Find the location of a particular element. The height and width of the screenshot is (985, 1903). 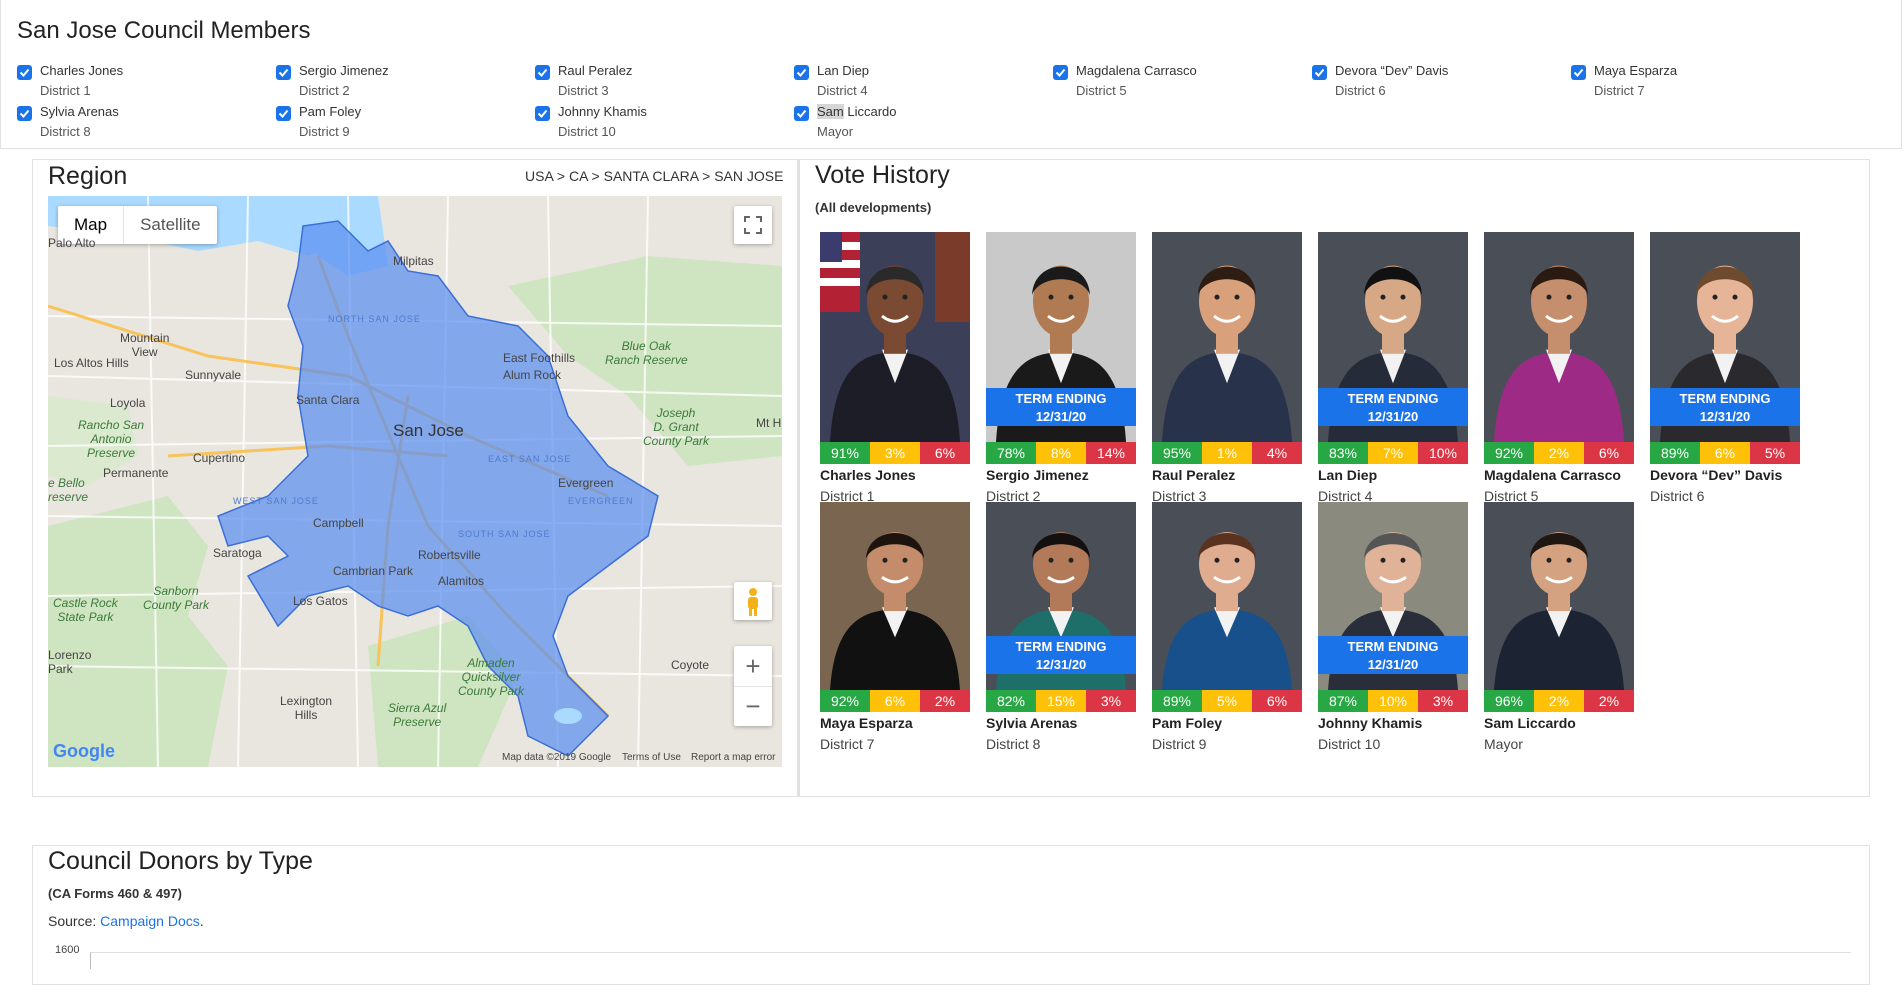

map-label: Lorenzo Park is located at coordinates (70, 662).